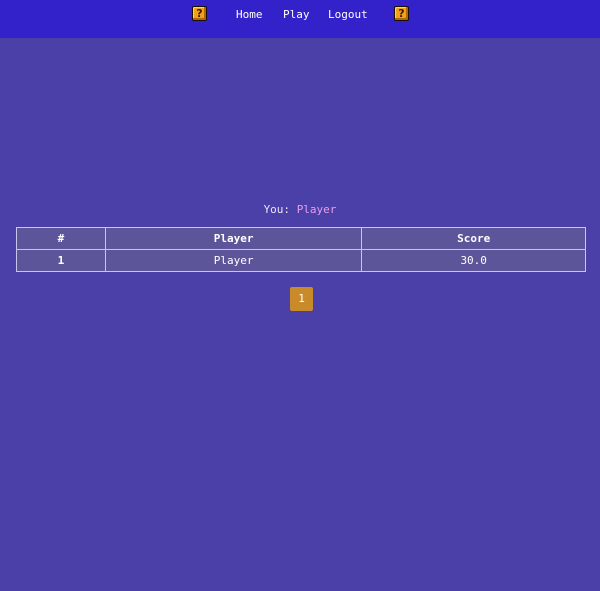 Image resolution: width=600 pixels, height=591 pixels. I want to click on table-row: 1 Player 30.0, so click(301, 260).